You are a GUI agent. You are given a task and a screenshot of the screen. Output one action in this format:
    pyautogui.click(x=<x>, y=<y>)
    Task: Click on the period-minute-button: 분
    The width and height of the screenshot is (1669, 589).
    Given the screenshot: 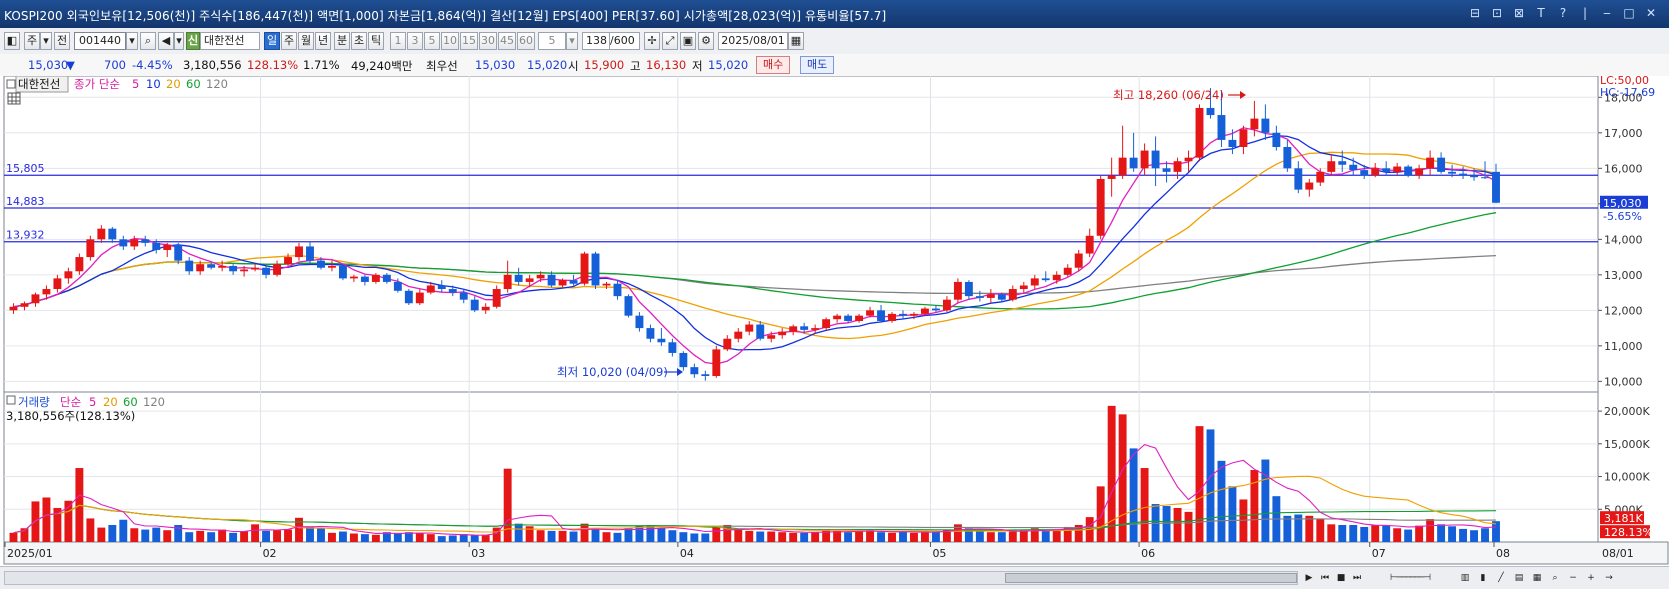 What is the action you would take?
    pyautogui.click(x=342, y=41)
    